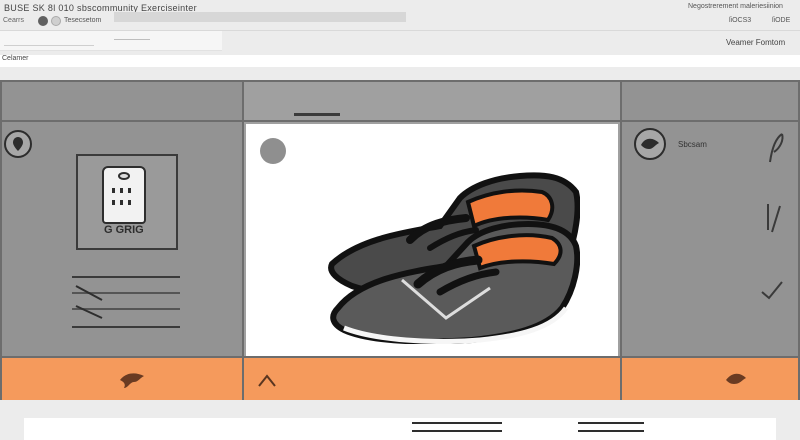 This screenshot has height=440, width=800. Describe the element at coordinates (124, 176) in the screenshot. I see `tag-hole` at that location.